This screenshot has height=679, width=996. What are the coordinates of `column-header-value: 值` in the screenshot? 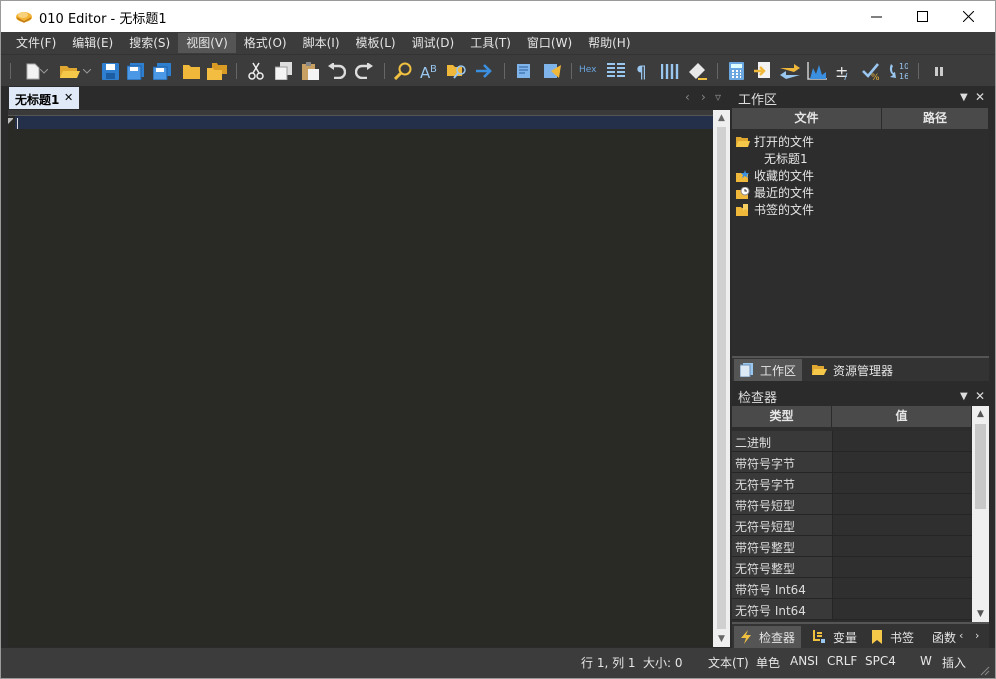 It's located at (902, 416).